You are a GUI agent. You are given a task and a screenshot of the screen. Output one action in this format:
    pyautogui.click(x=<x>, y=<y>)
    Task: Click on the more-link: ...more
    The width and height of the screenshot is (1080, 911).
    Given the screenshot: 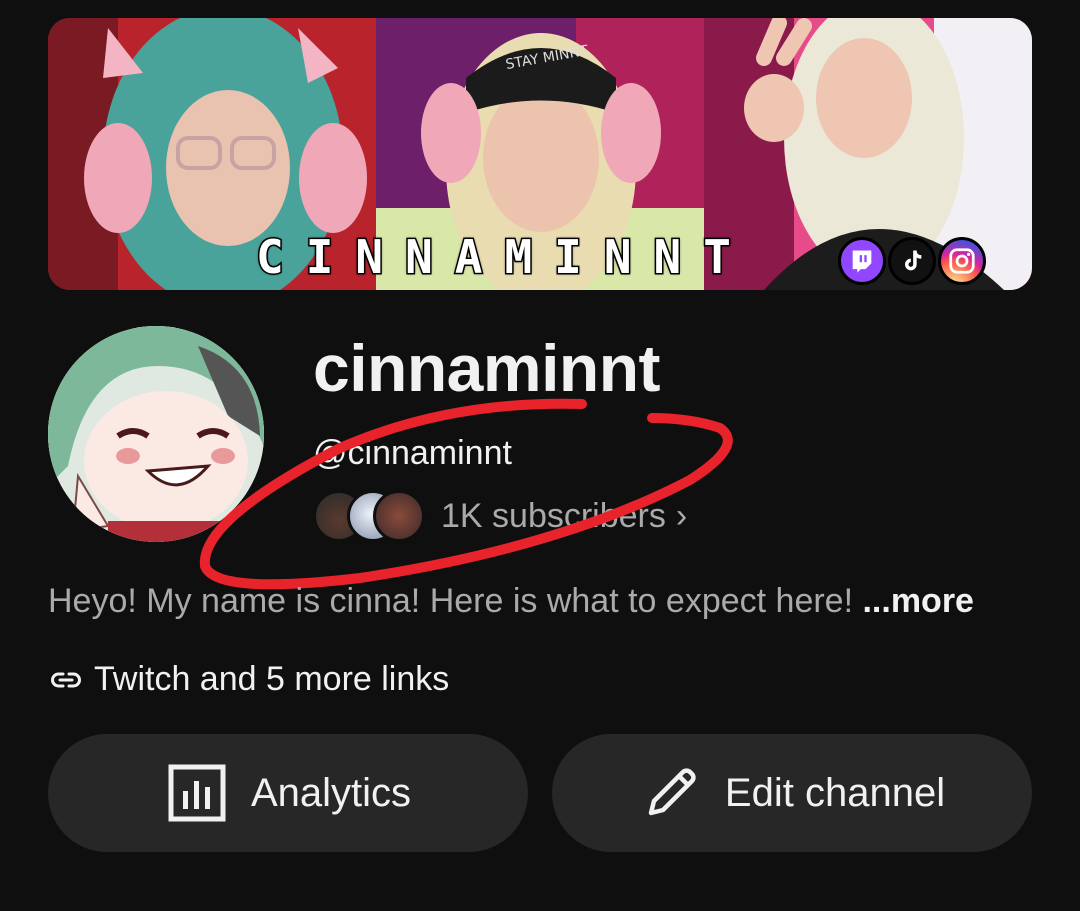 What is the action you would take?
    pyautogui.click(x=913, y=601)
    